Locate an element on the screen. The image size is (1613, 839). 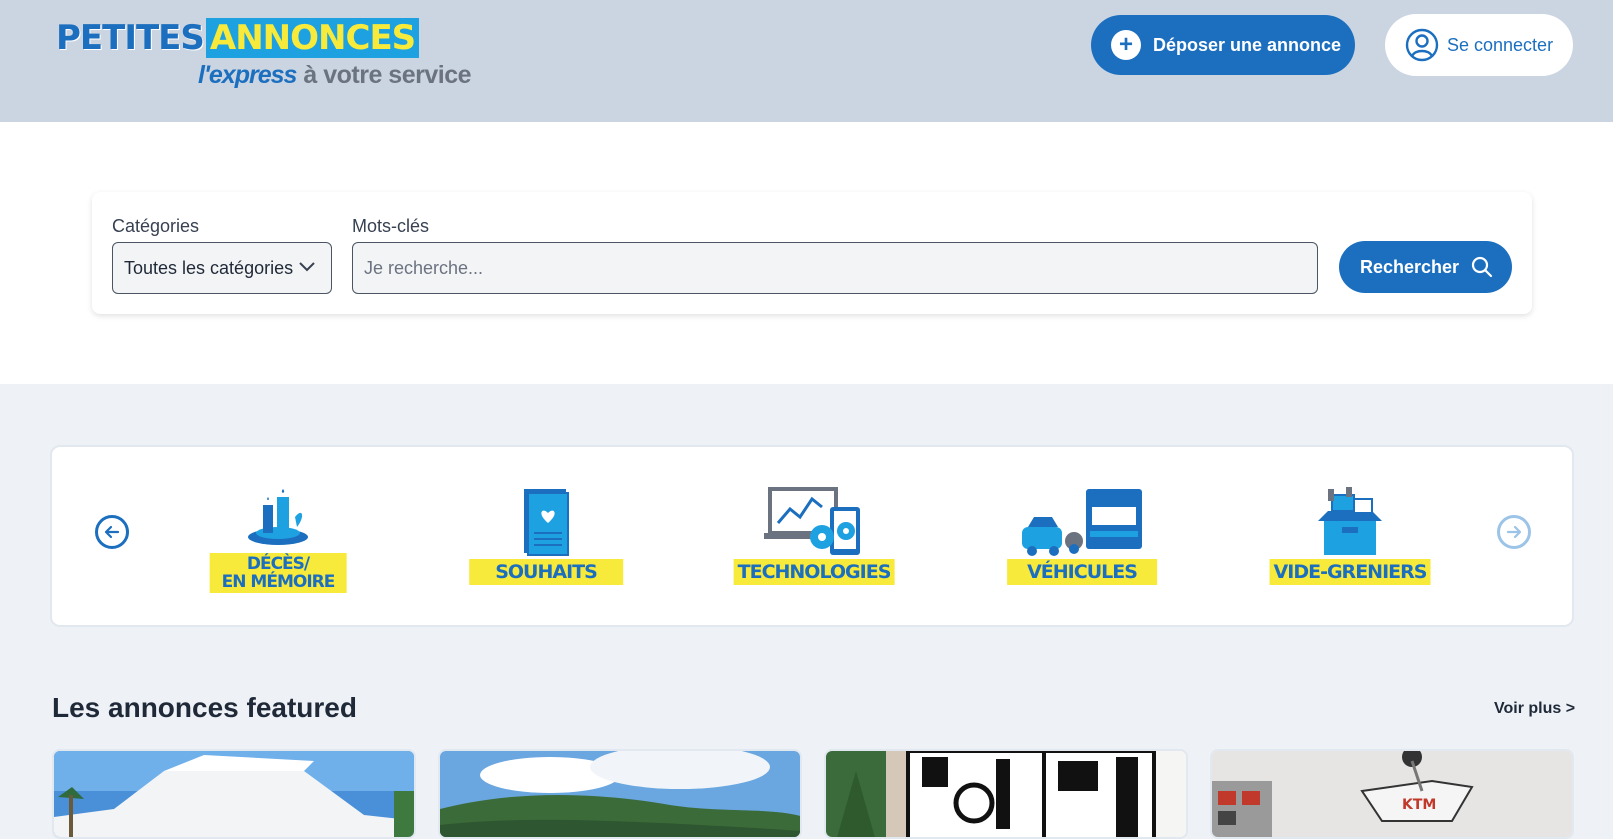
listing-image: KTM is located at coordinates (1392, 794).